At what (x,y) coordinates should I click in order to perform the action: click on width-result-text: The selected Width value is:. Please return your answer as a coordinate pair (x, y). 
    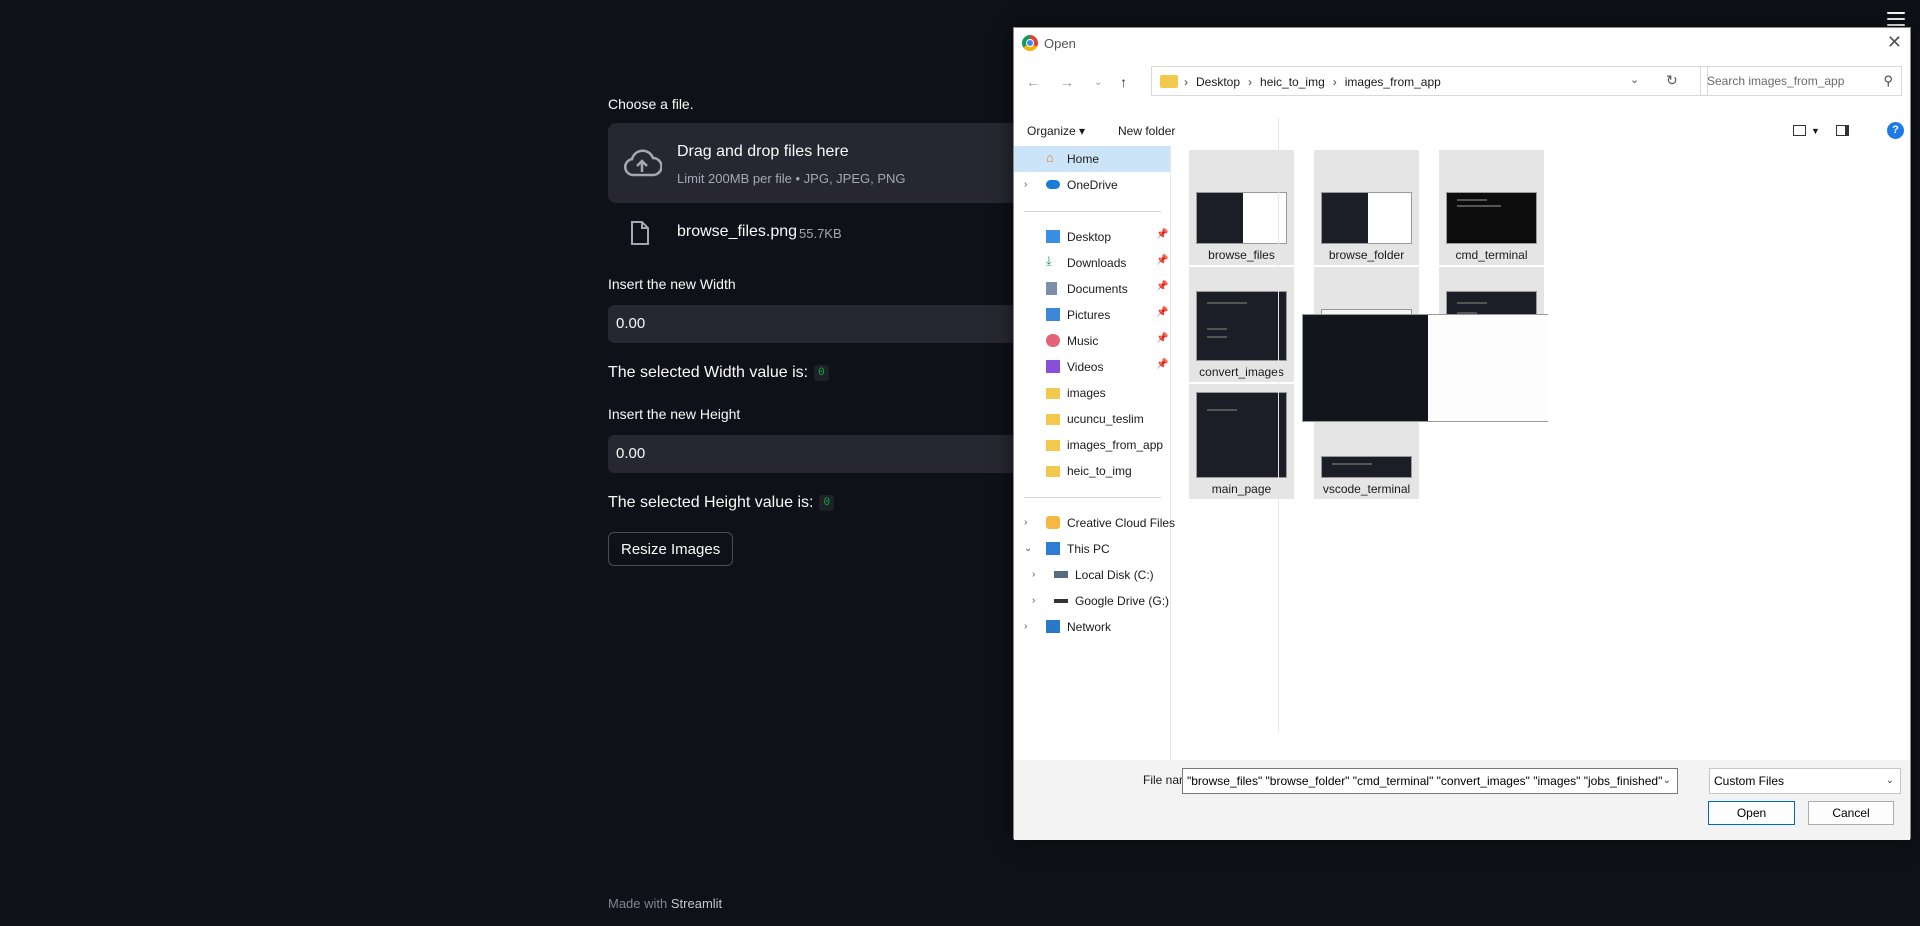
    Looking at the image, I should click on (708, 372).